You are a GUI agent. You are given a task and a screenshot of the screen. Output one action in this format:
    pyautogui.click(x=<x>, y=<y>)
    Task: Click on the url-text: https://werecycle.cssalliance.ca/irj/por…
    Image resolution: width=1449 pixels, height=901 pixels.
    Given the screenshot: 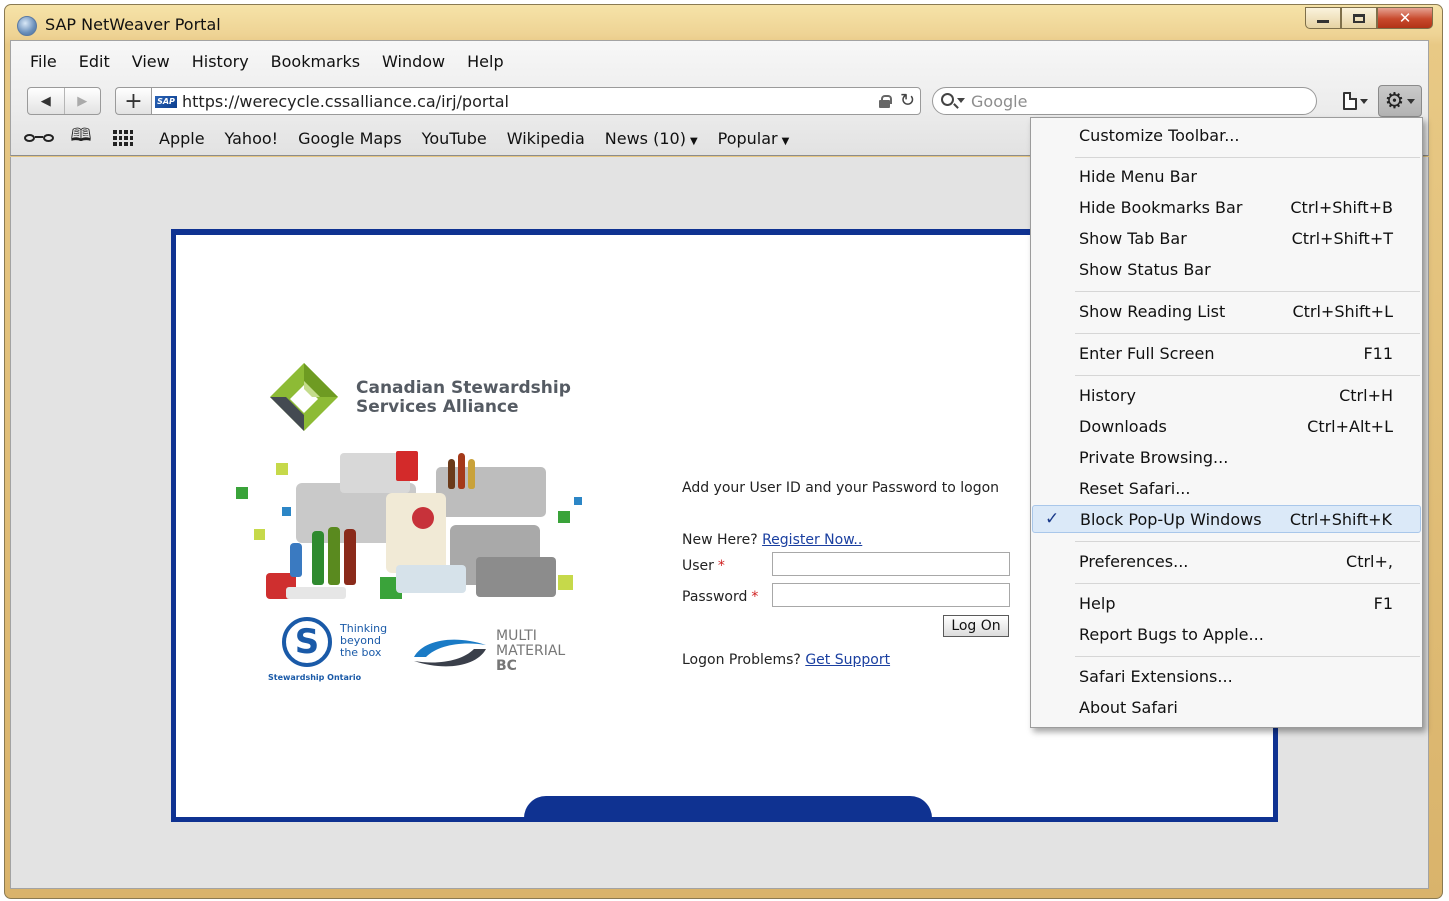 What is the action you would take?
    pyautogui.click(x=345, y=101)
    